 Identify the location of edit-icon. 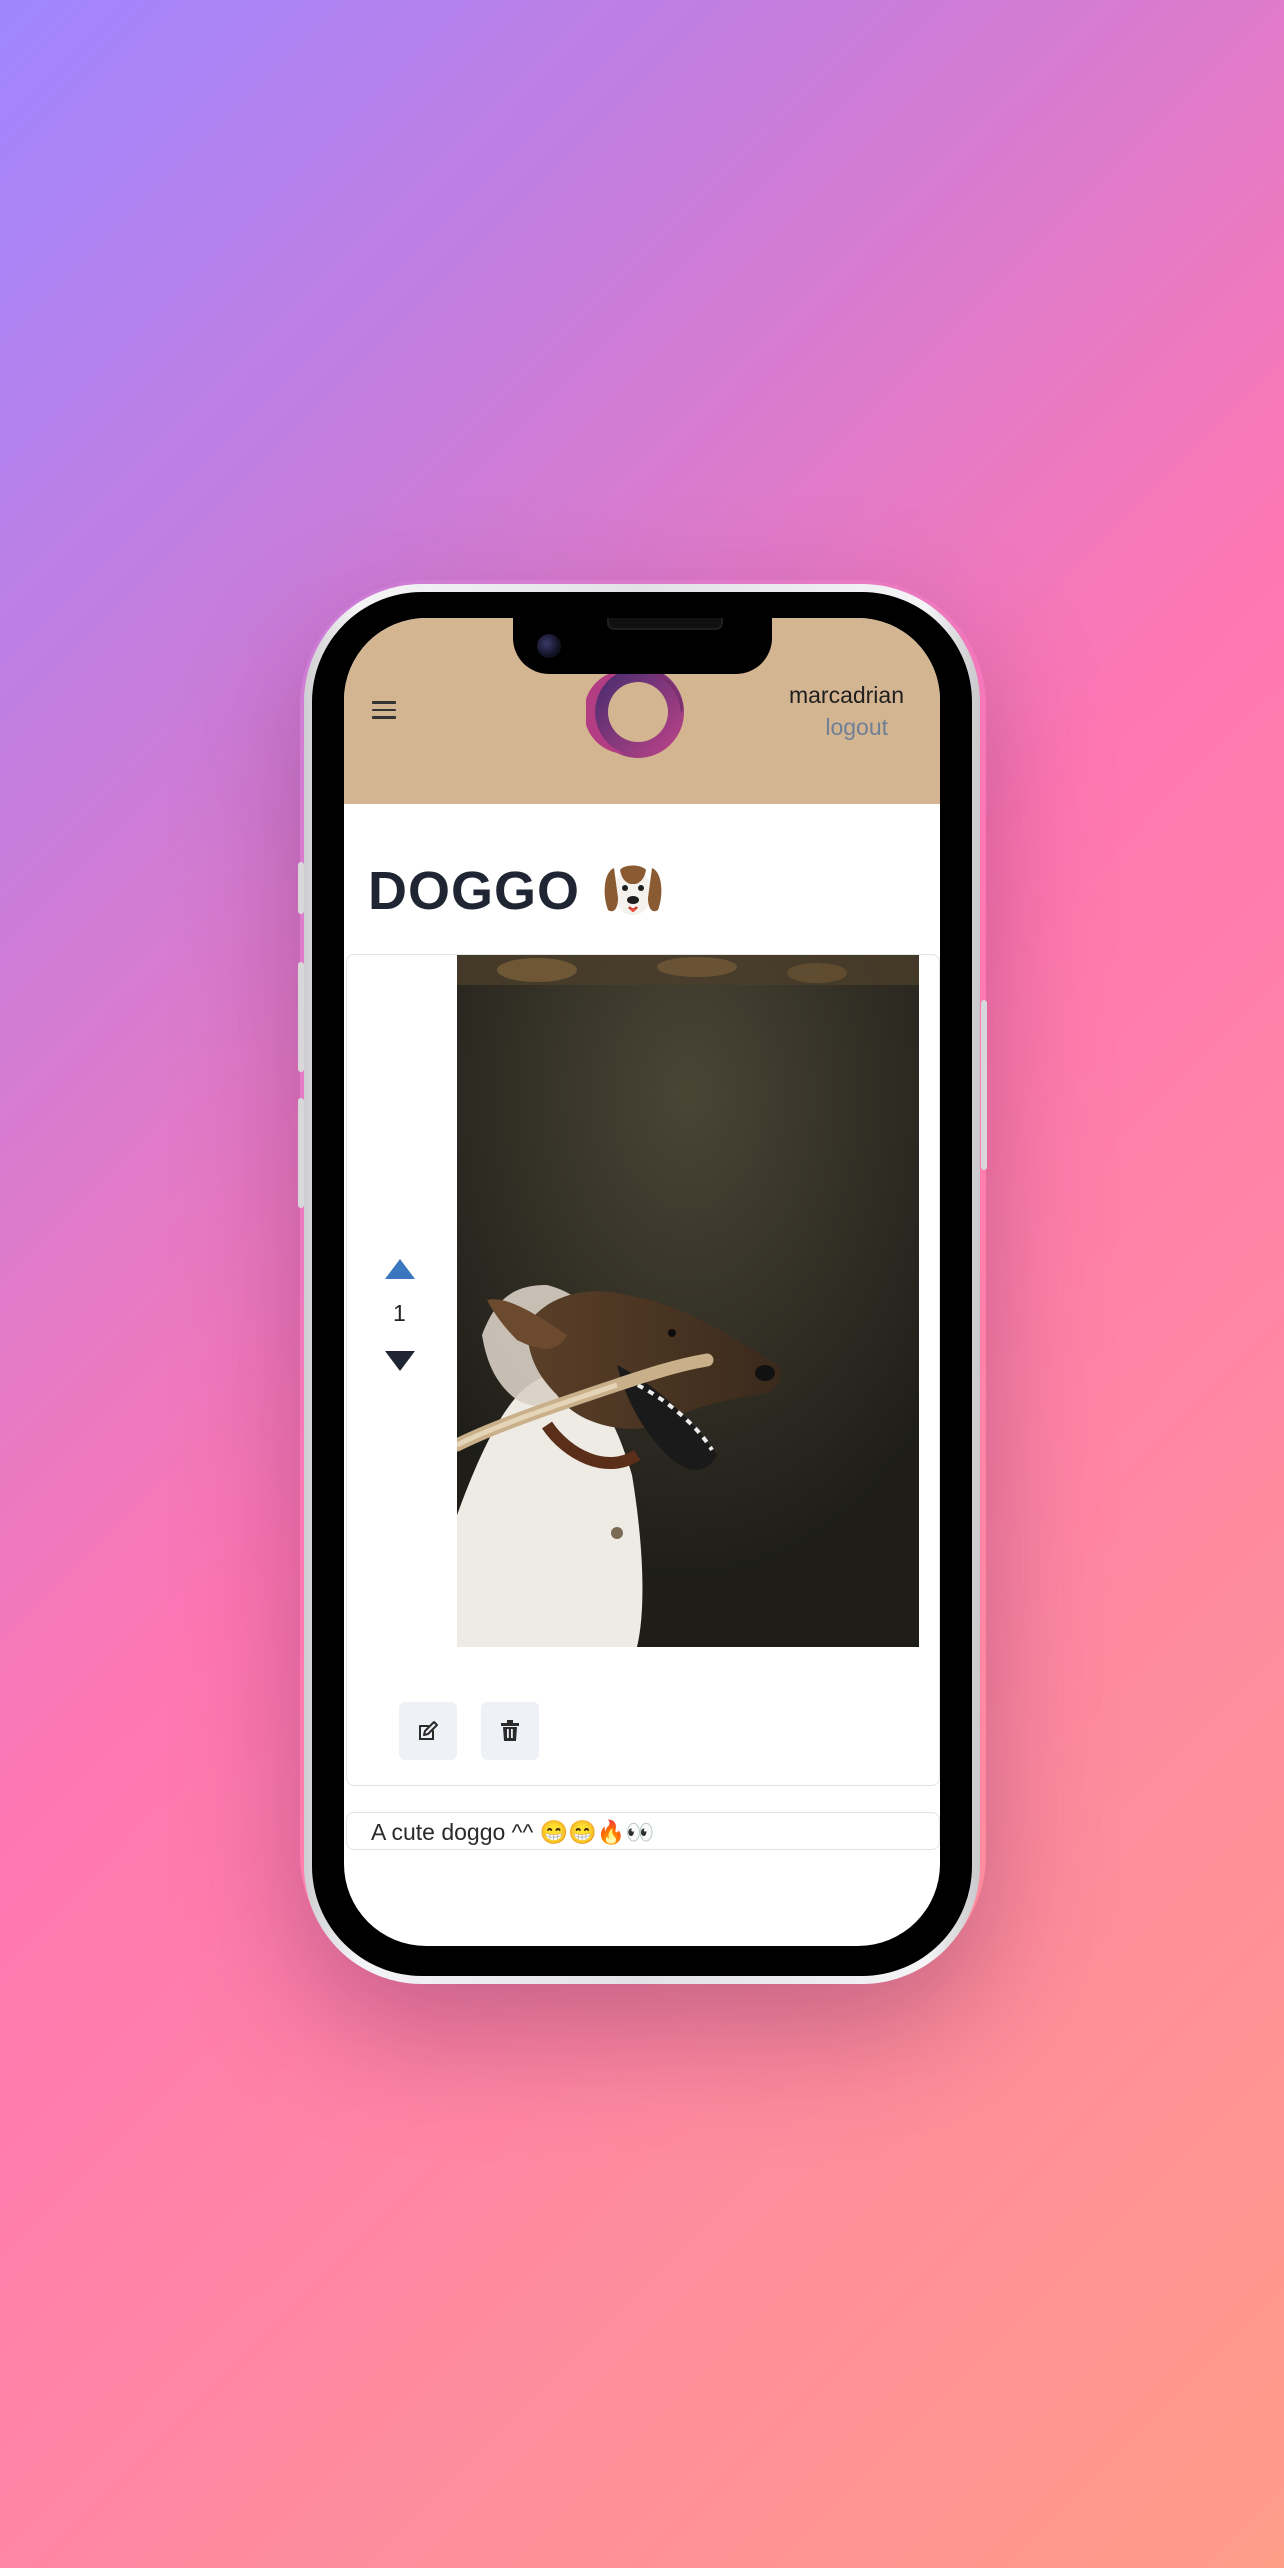
(428, 1730).